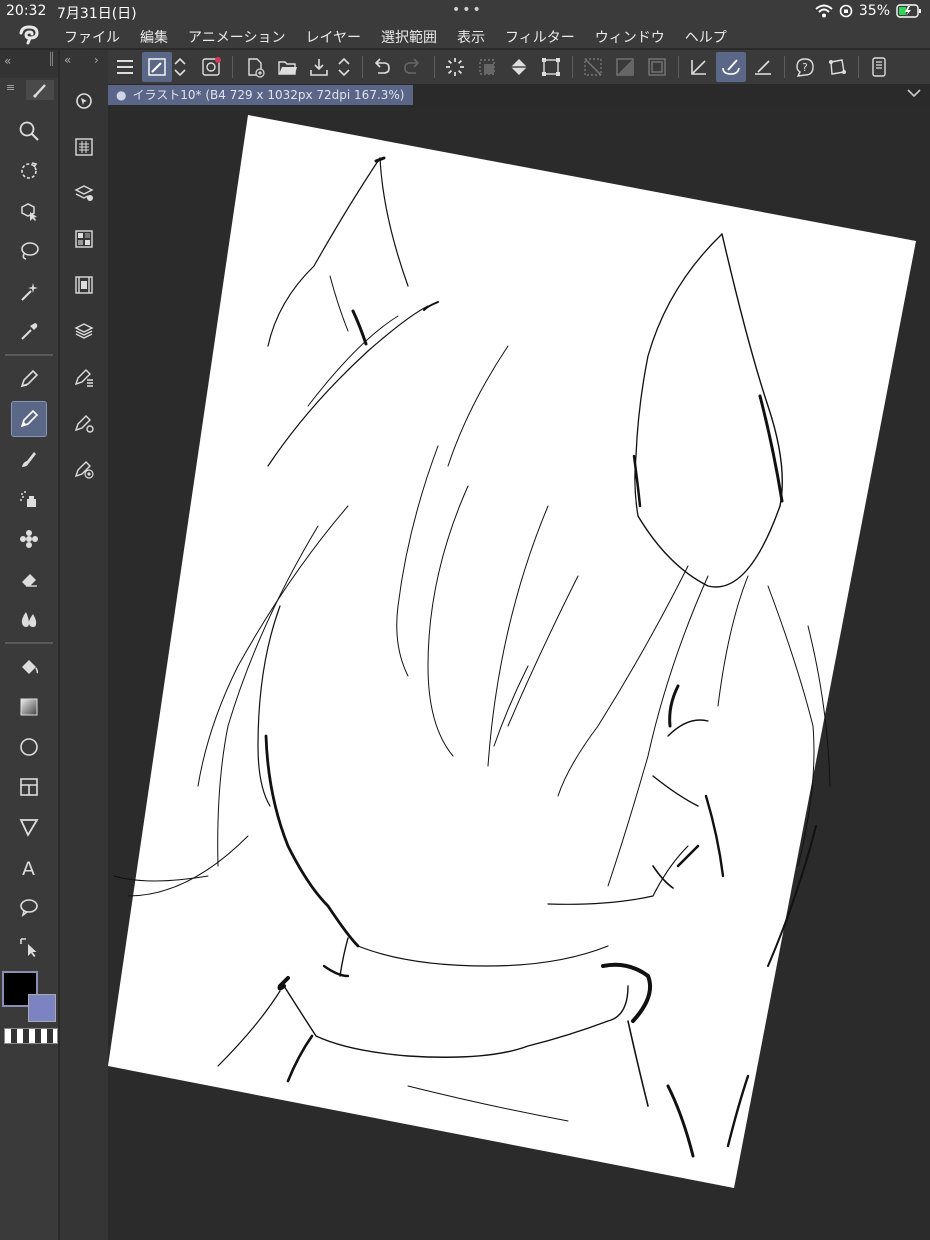  I want to click on tool-property-icon, so click(84, 423).